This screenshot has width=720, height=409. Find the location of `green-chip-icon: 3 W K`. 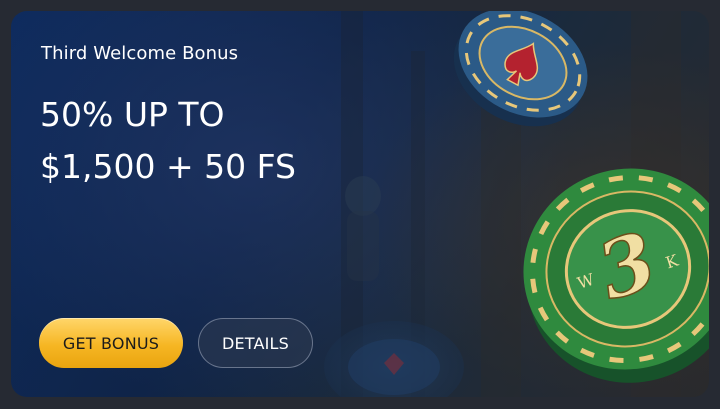

green-chip-icon: 3 W K is located at coordinates (616, 275).